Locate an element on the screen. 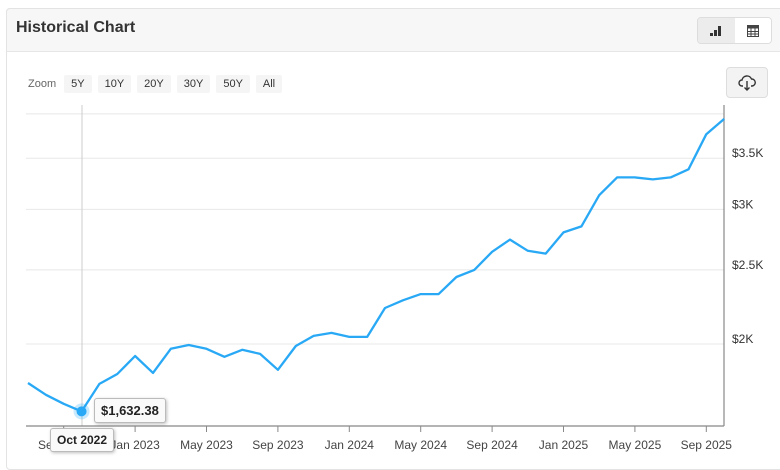 Image resolution: width=780 pixels, height=470 pixels. y-tick-label: $3K is located at coordinates (742, 204).